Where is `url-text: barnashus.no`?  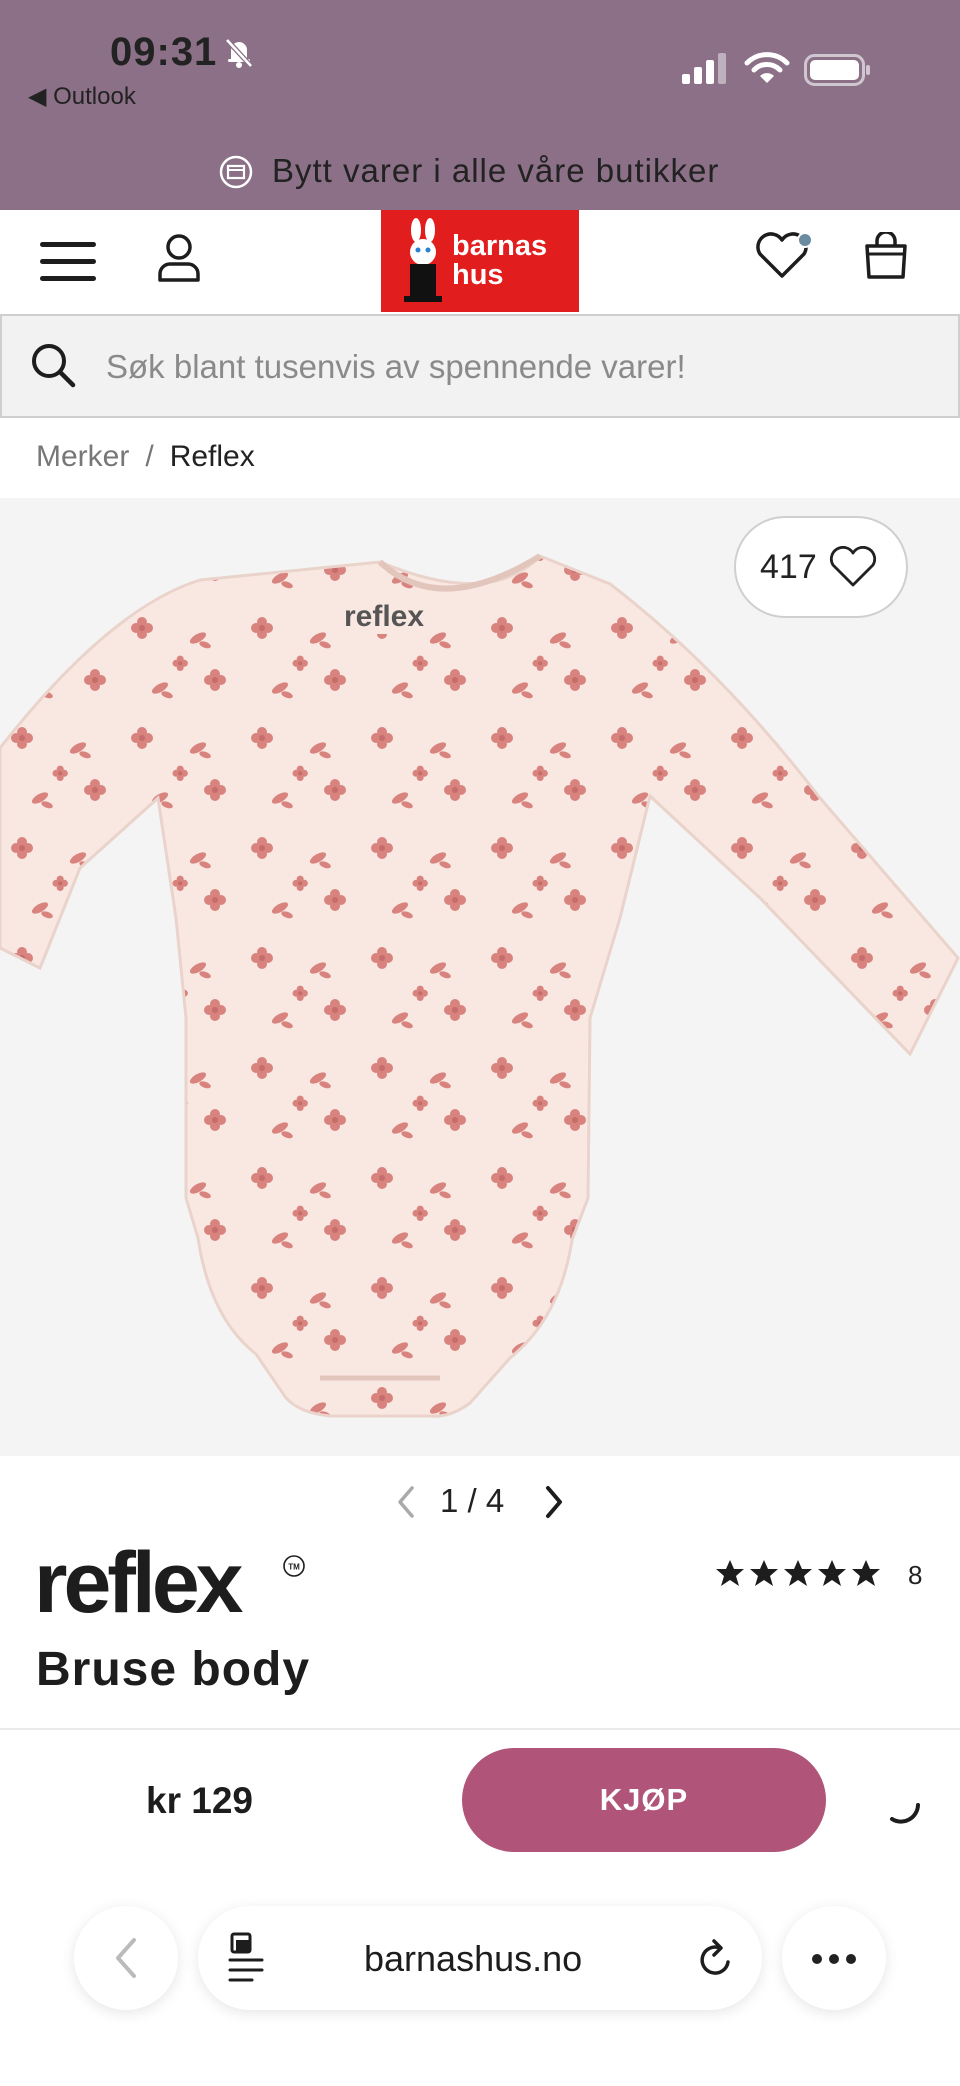
url-text: barnashus.no is located at coordinates (473, 1959).